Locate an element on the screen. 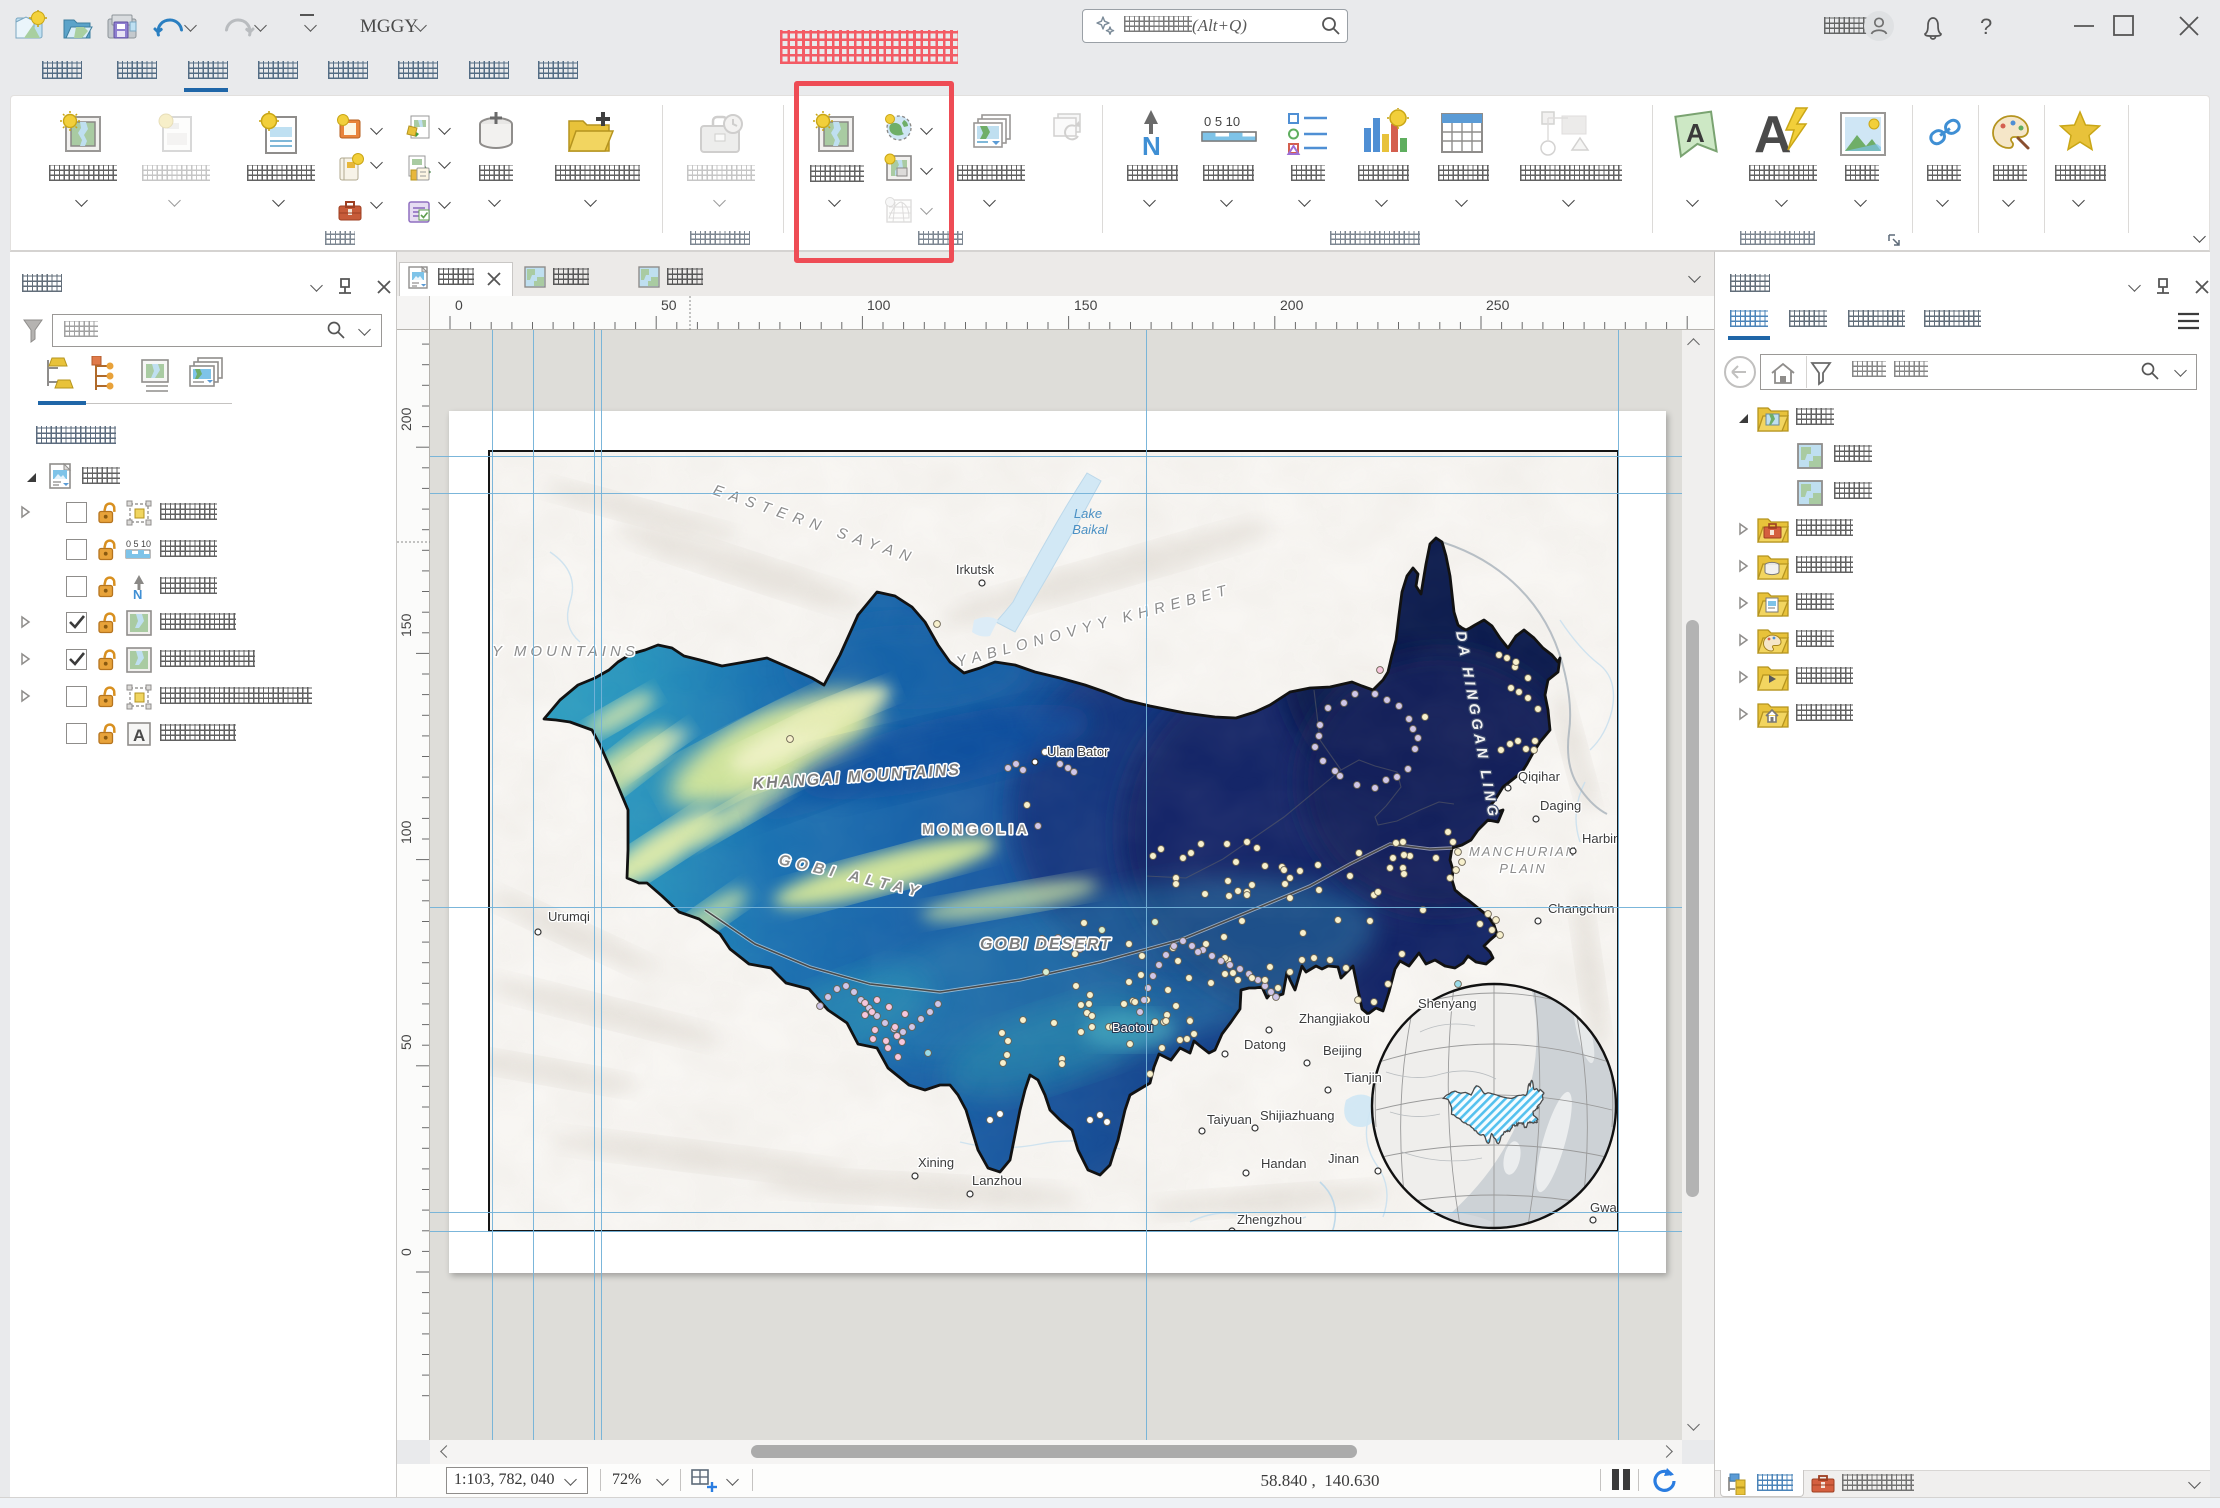  svg-text: Qiqihar is located at coordinates (1539, 776).